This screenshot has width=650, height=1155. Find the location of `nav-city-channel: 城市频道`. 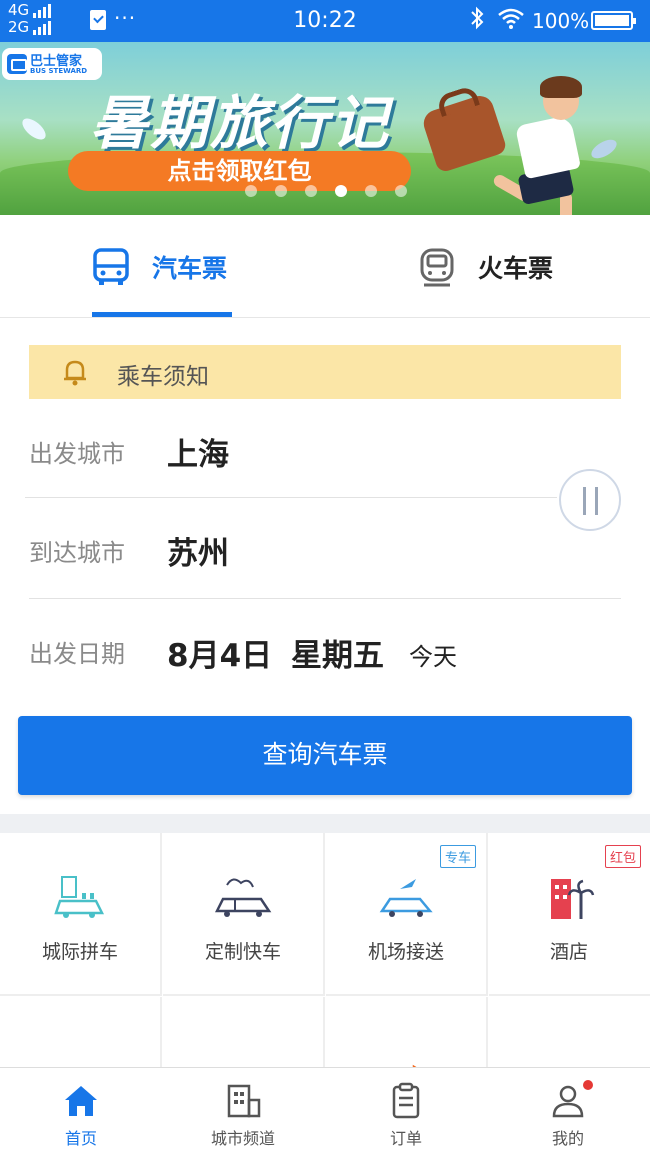

nav-city-channel: 城市频道 is located at coordinates (243, 1111).